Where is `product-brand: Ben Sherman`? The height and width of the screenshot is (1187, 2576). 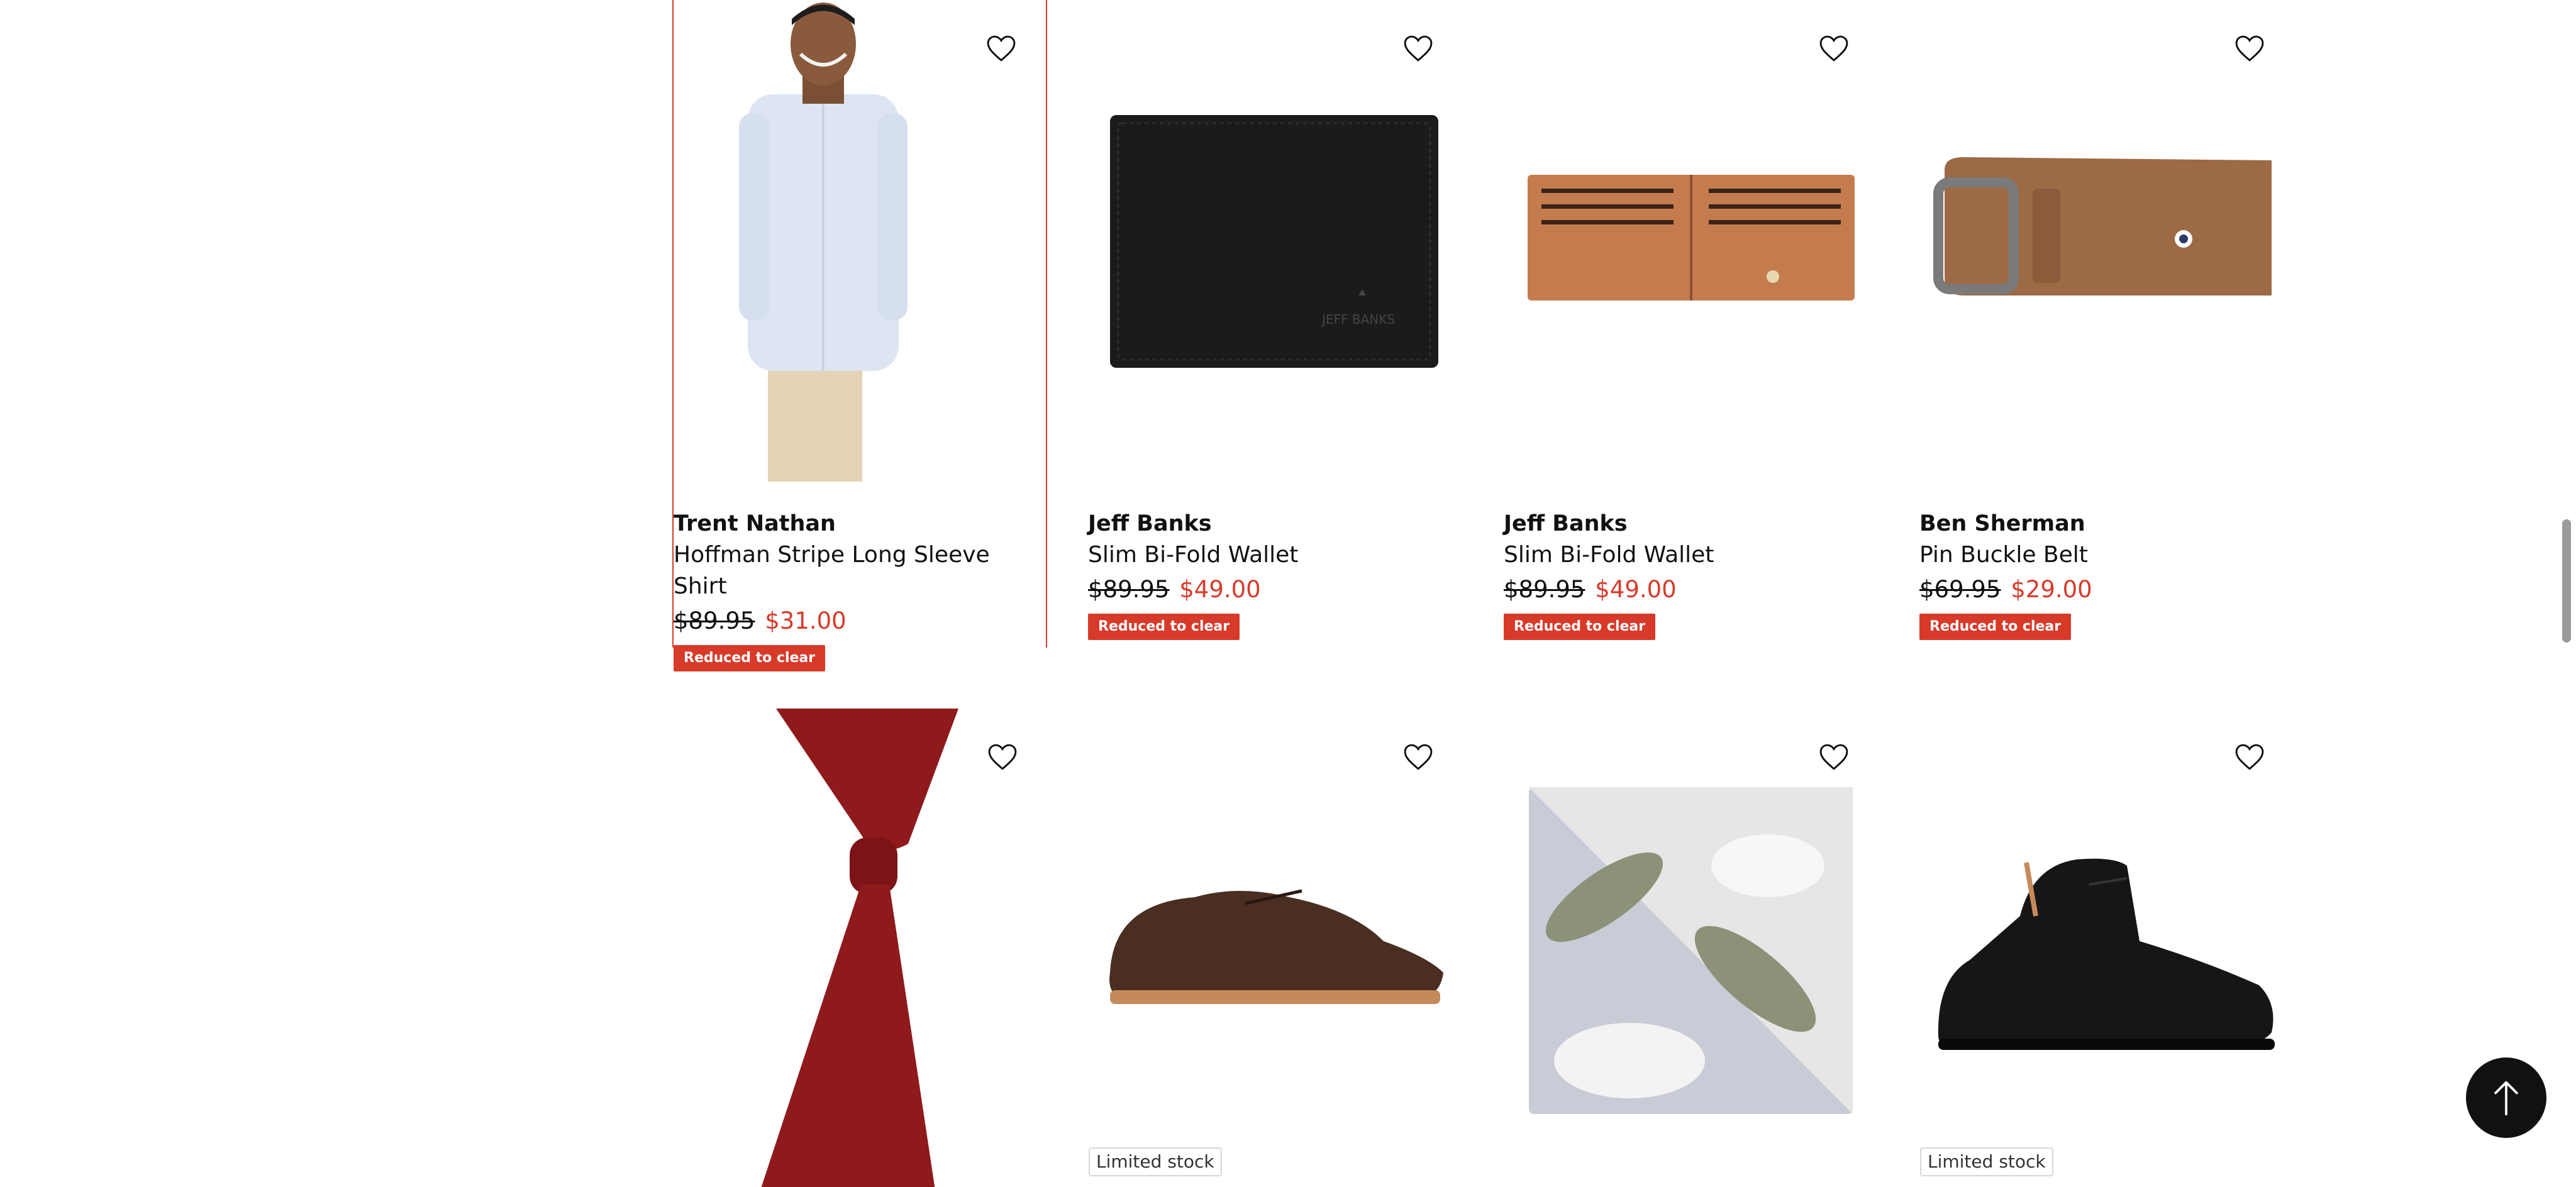 product-brand: Ben Sherman is located at coordinates (2106, 523).